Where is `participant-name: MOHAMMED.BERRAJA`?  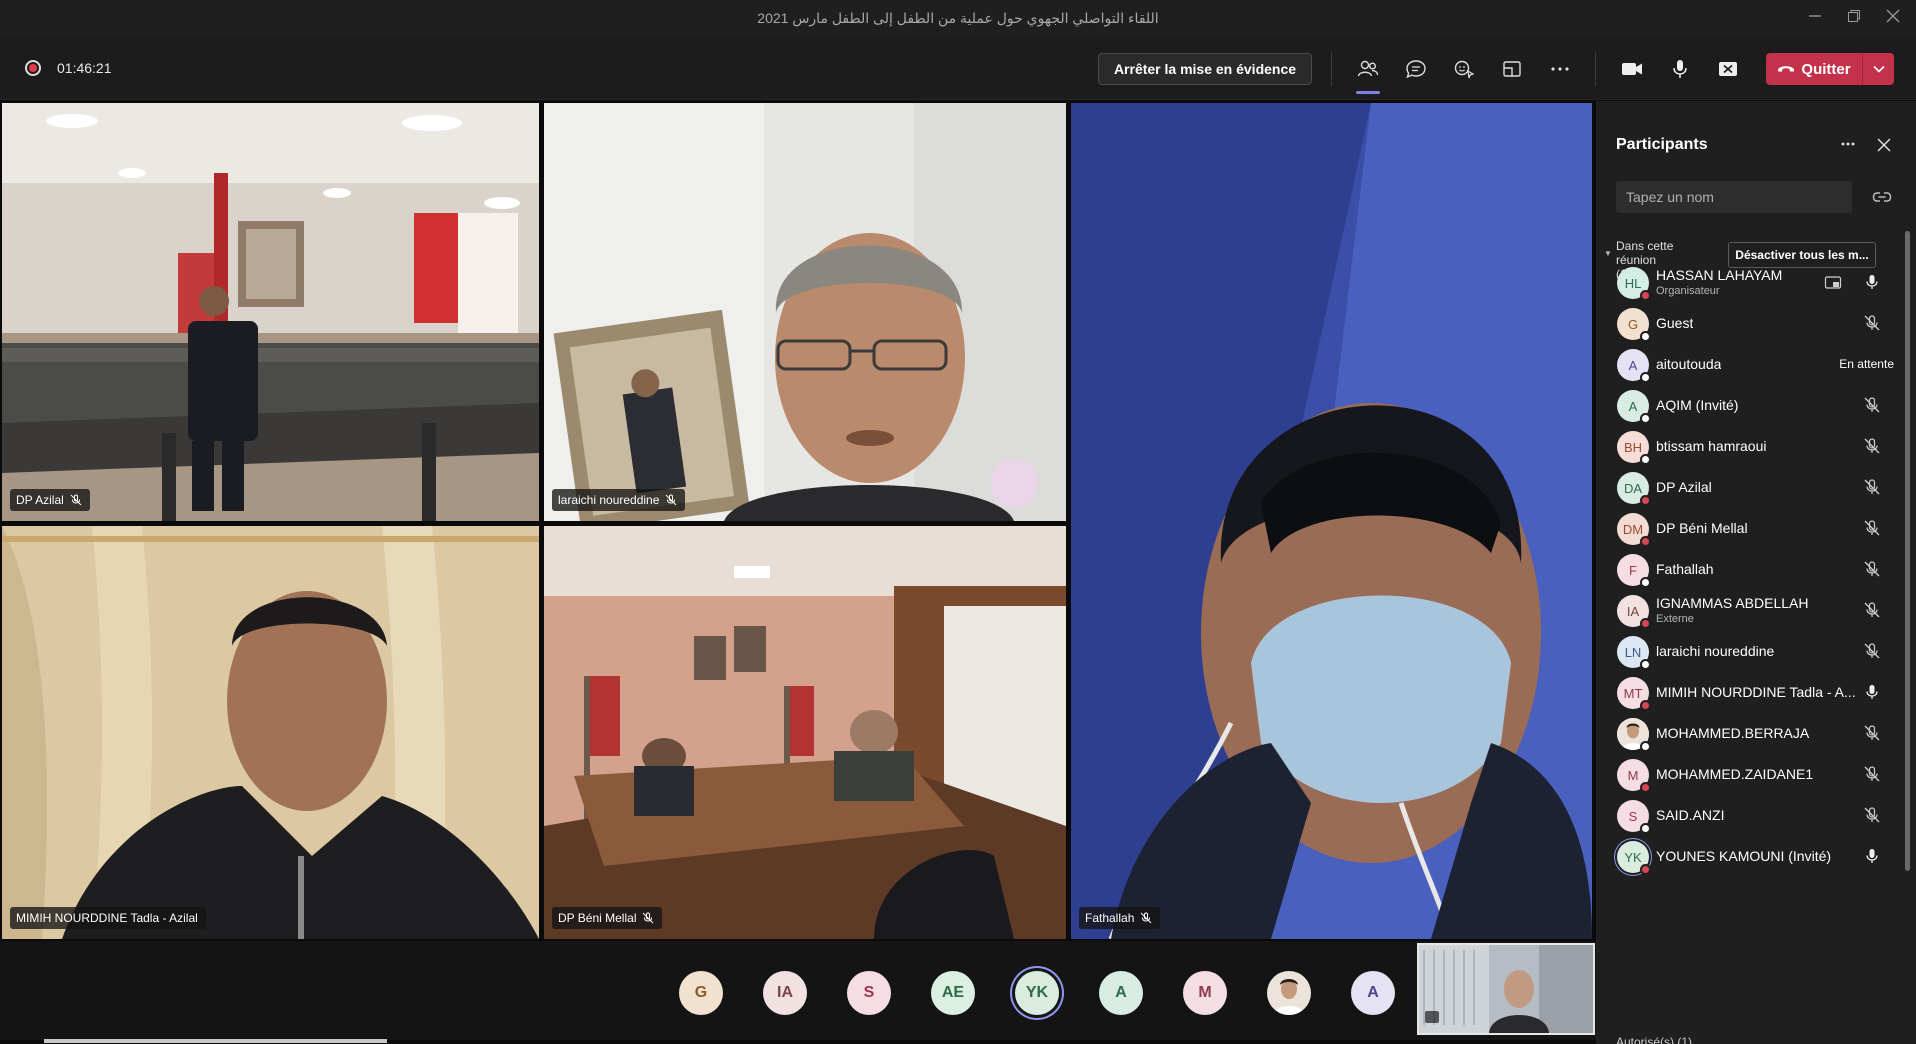
participant-name: MOHAMMED.BERRAJA is located at coordinates (1733, 733).